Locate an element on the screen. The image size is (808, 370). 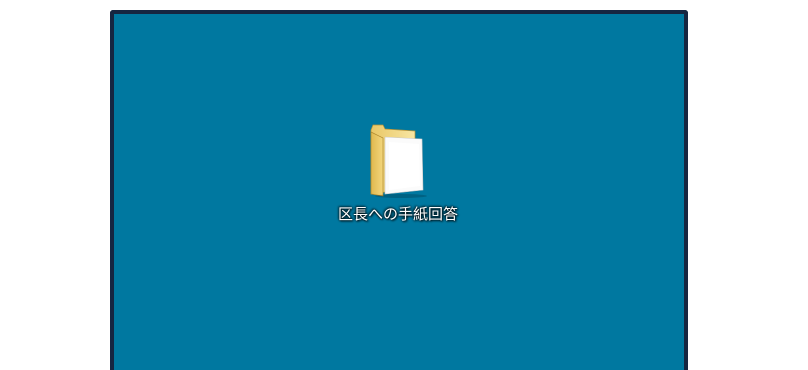
folder-label: 区長への手紙回答 is located at coordinates (397, 214).